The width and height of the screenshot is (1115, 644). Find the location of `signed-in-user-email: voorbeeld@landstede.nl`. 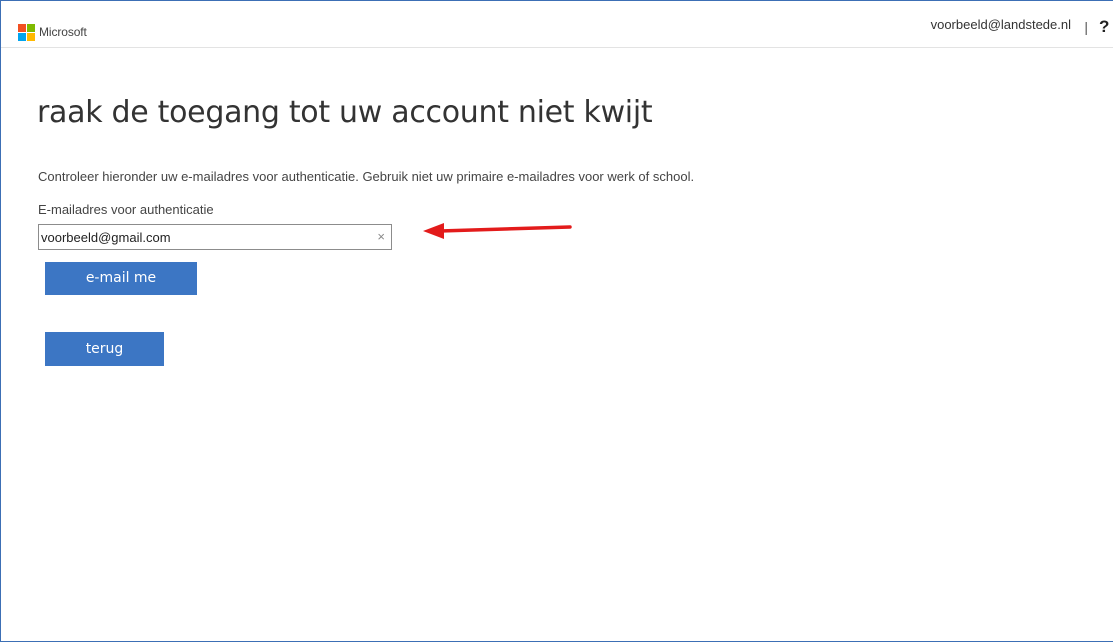

signed-in-user-email: voorbeeld@landstede.nl is located at coordinates (1001, 24).